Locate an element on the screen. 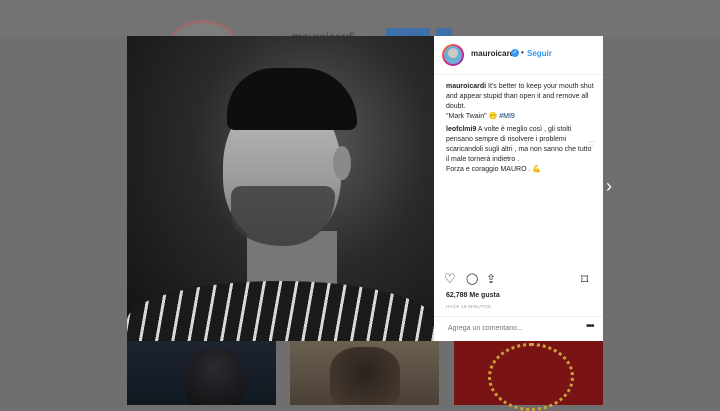 The width and height of the screenshot is (720, 411). share-icon: ⇪ is located at coordinates (491, 279).